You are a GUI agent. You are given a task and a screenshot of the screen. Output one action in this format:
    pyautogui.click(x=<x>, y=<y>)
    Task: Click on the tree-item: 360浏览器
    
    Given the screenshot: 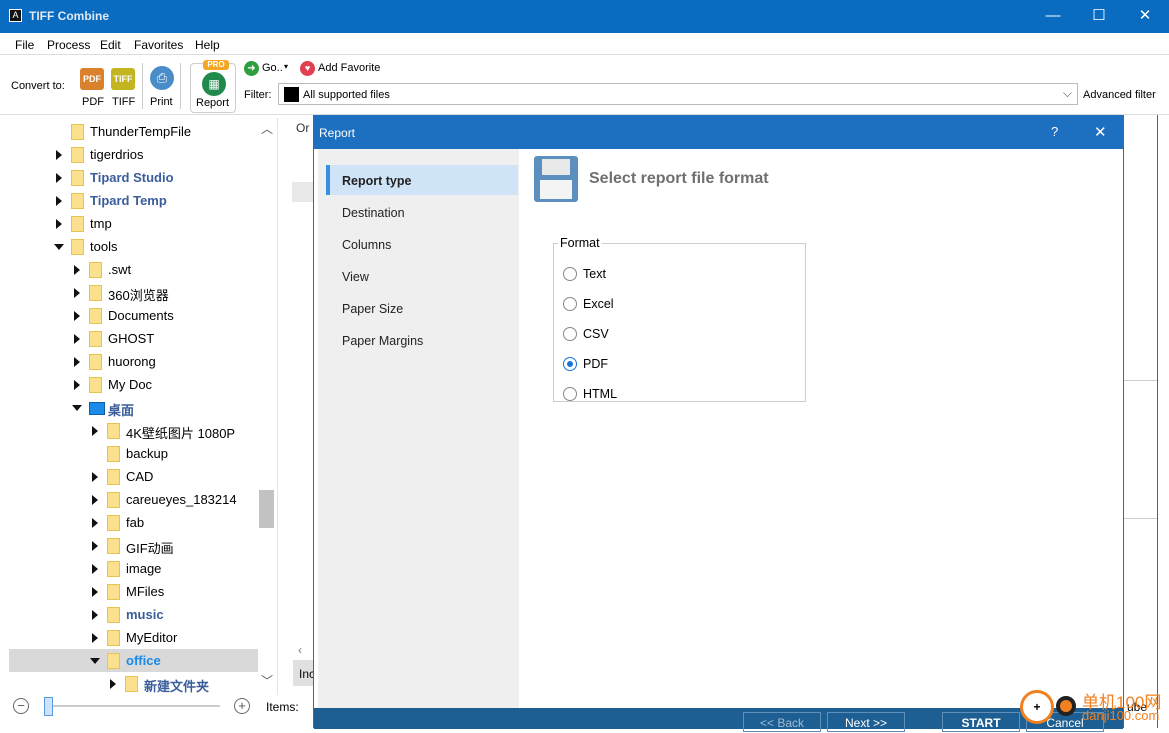 What is the action you would take?
    pyautogui.click(x=133, y=292)
    